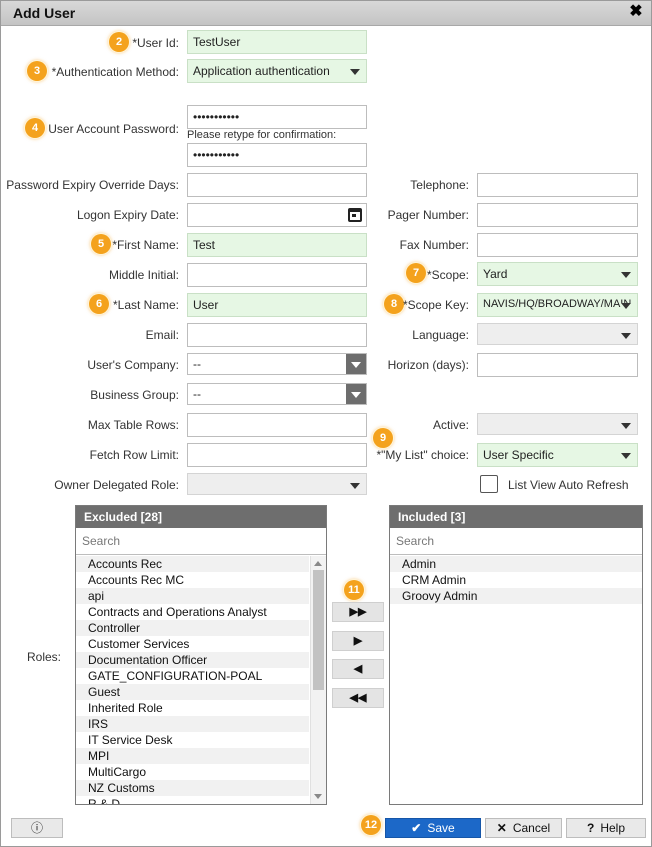  Describe the element at coordinates (326, 13) in the screenshot. I see `title-bar: Add User ✖` at that location.